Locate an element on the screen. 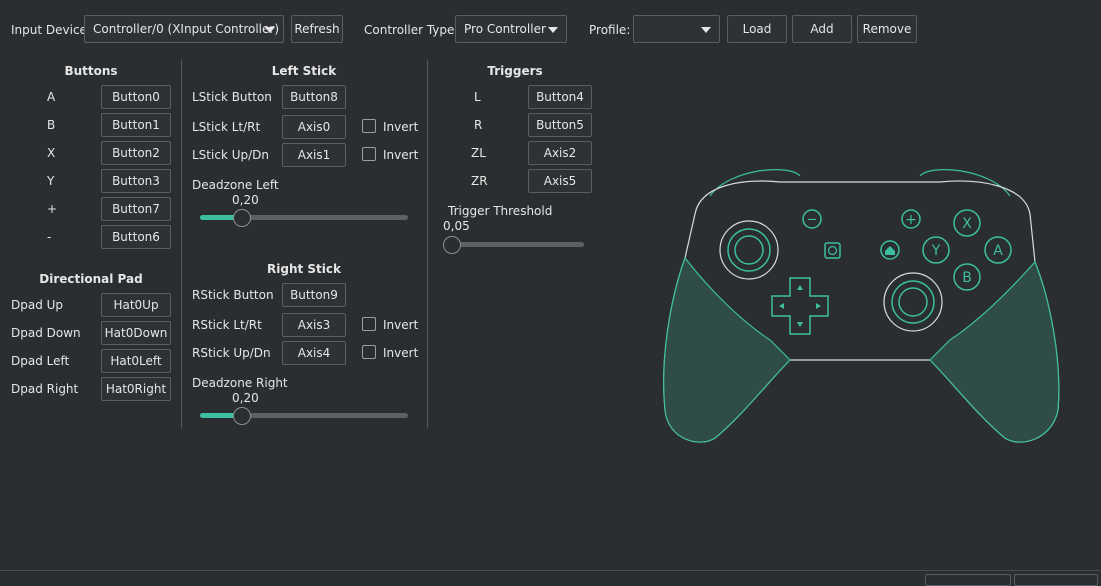 This screenshot has height=586, width=1101. button-x-label: X is located at coordinates (51, 153).